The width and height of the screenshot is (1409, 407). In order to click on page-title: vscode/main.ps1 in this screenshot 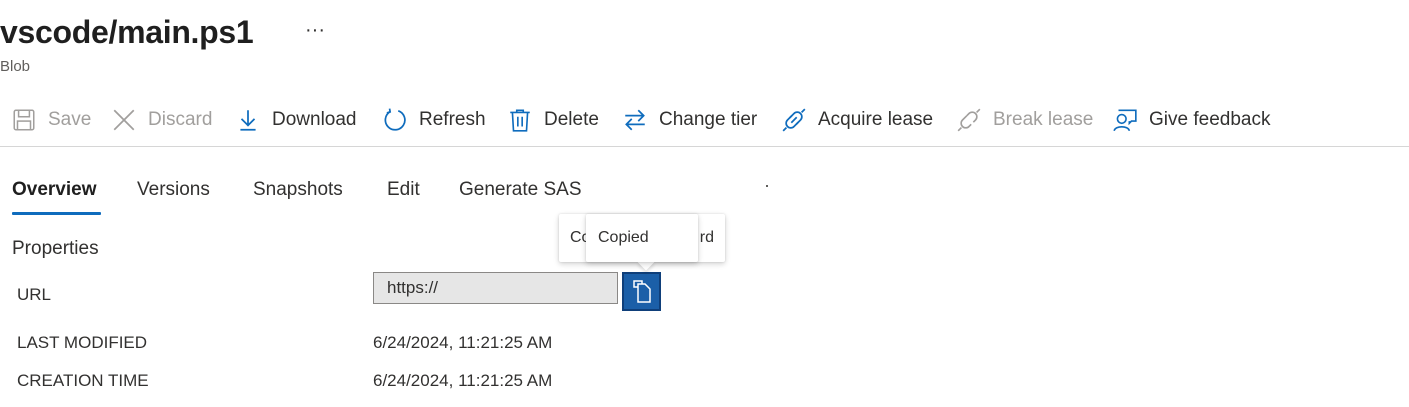, I will do `click(127, 32)`.